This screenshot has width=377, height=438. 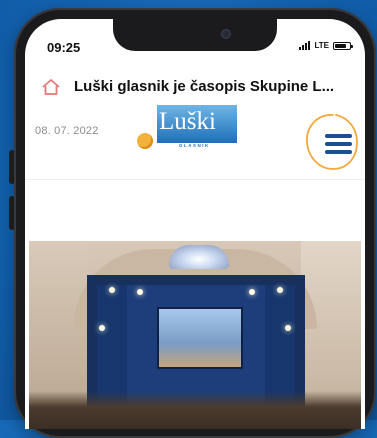 I want to click on site-logo: Luški GLASNIK, so click(x=185, y=130).